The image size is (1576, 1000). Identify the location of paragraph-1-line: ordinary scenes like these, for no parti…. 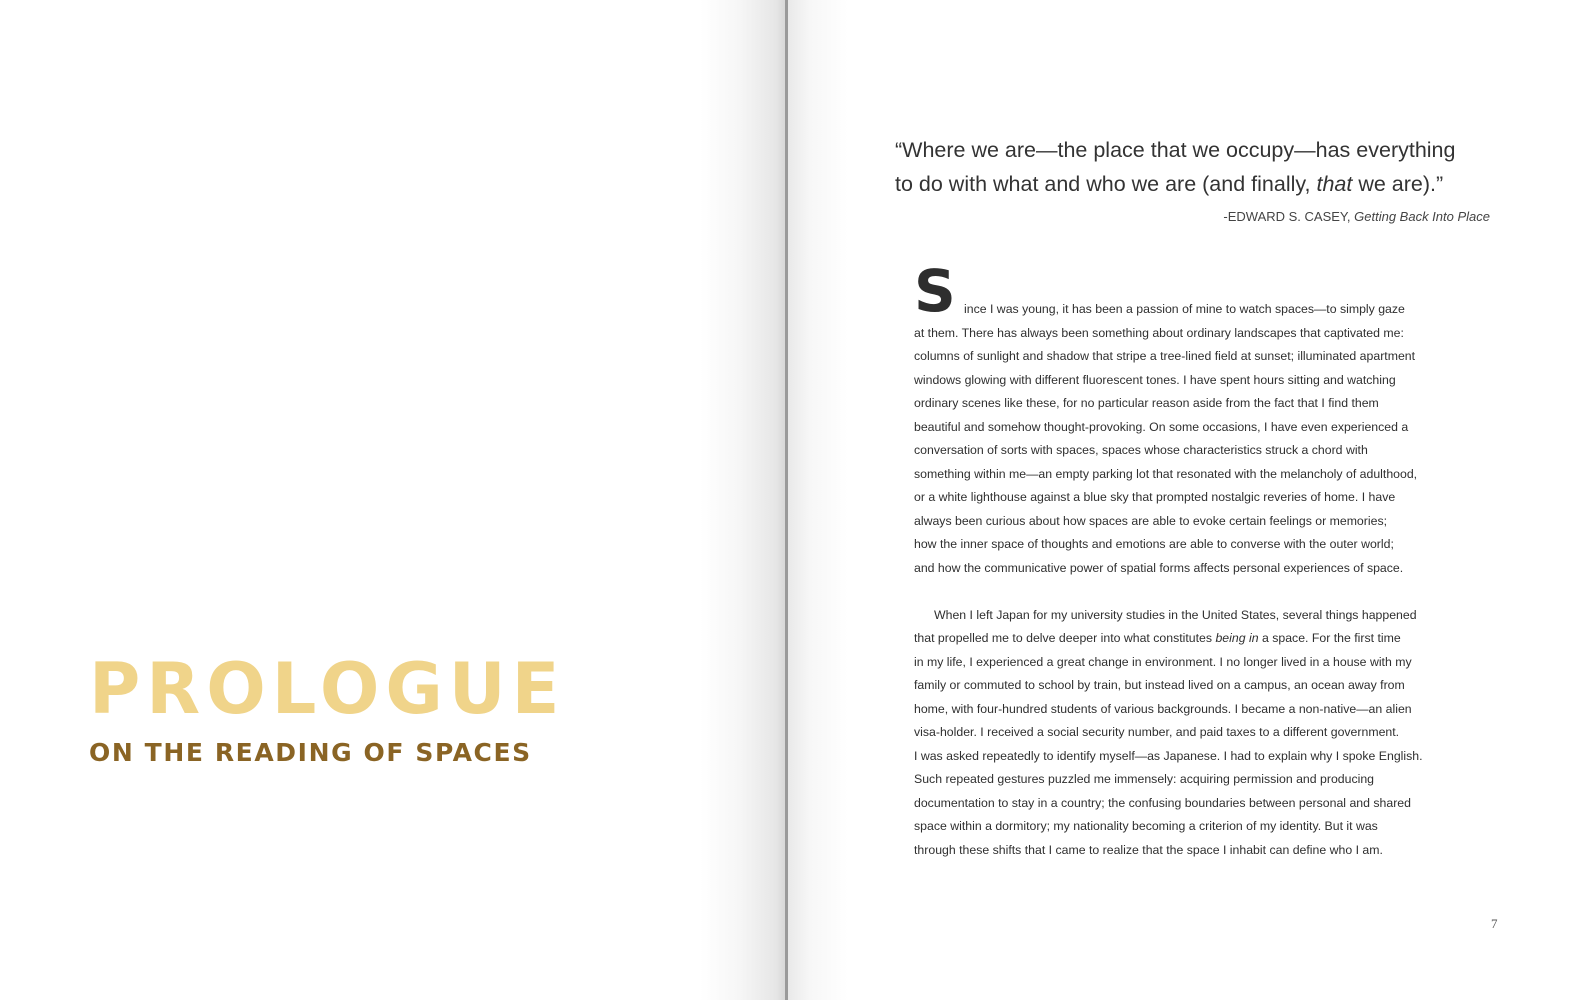
(1146, 403).